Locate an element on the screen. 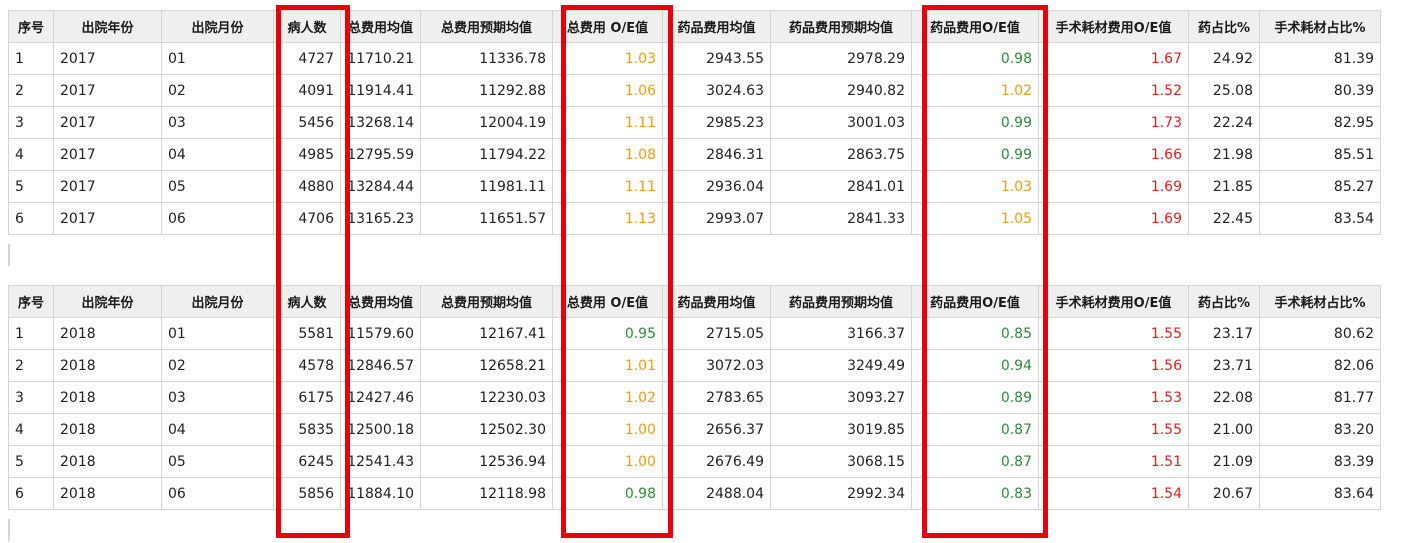 This screenshot has width=1410, height=543. cell-month: 04 is located at coordinates (217, 429).